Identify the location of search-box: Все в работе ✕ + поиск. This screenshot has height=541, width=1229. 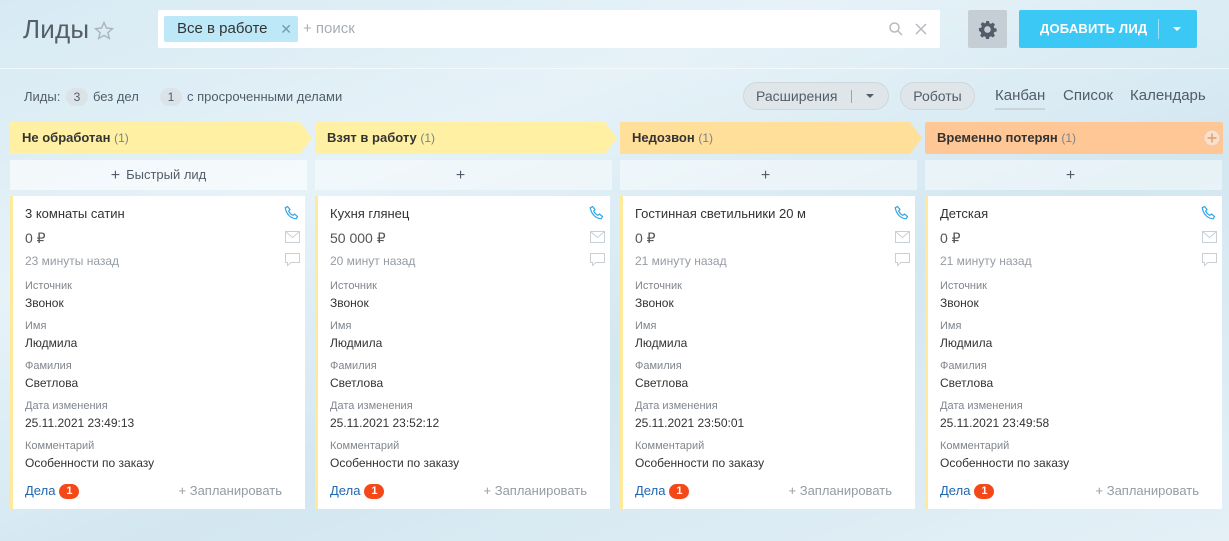
(549, 29).